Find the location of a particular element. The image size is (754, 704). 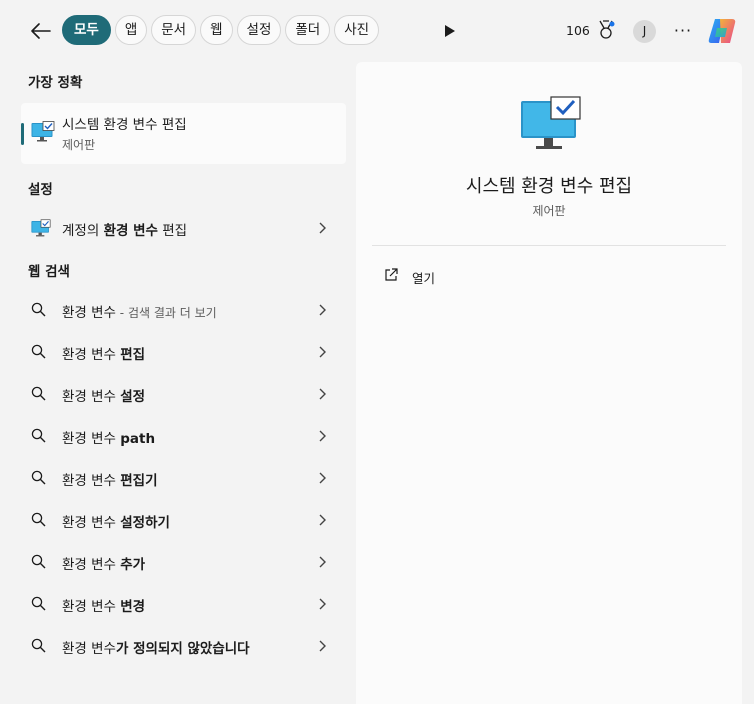

label-plain: 계정의 is located at coordinates (83, 231).